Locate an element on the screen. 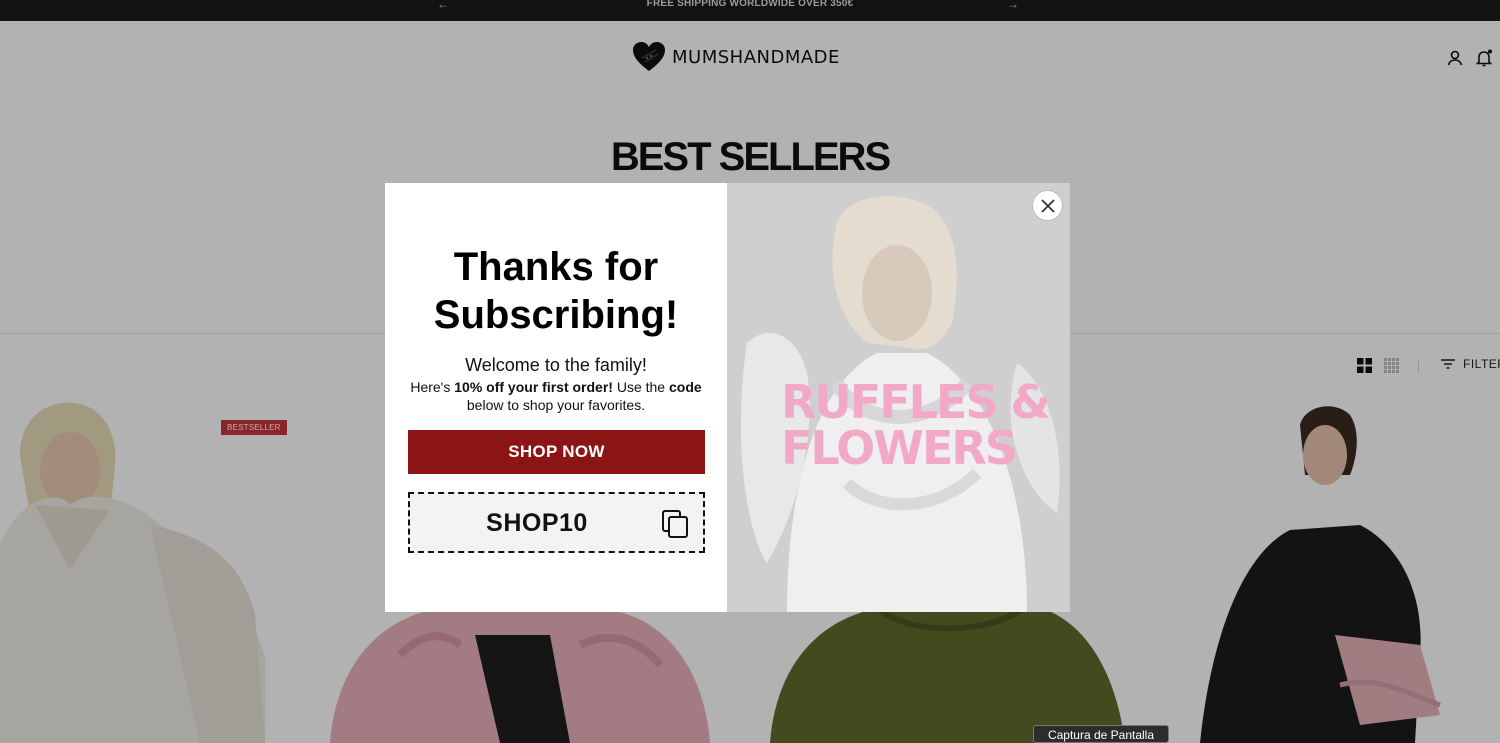  popup-title-line2: Subscribing! is located at coordinates (556, 315).